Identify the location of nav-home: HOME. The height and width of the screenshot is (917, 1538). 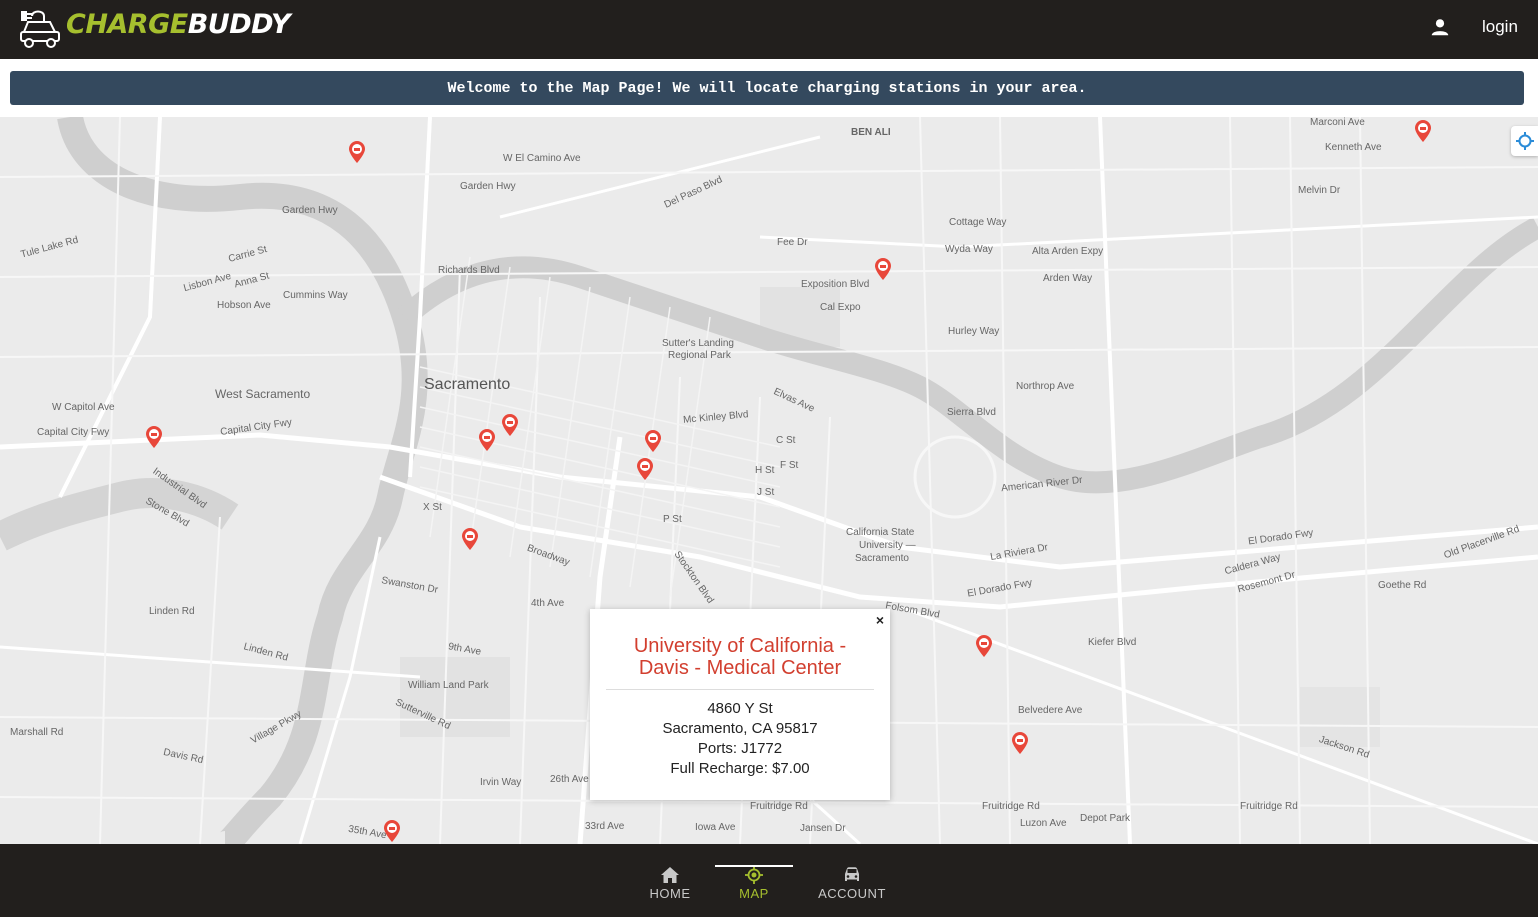
(670, 883).